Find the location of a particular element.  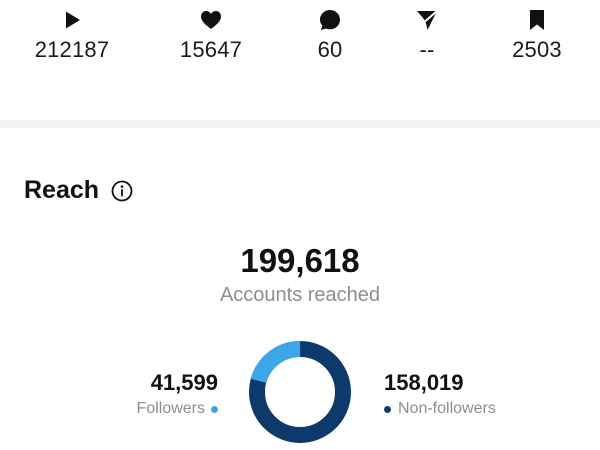

non-followers-stat: 158,019 Non-followers is located at coordinates (474, 394).